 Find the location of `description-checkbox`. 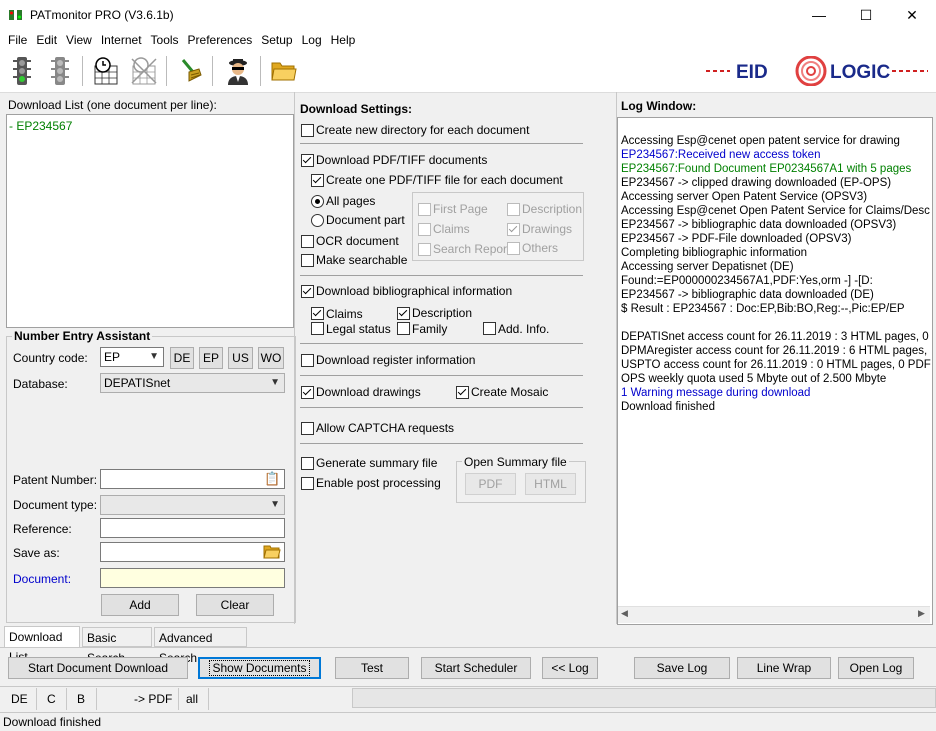

description-checkbox is located at coordinates (403, 313).